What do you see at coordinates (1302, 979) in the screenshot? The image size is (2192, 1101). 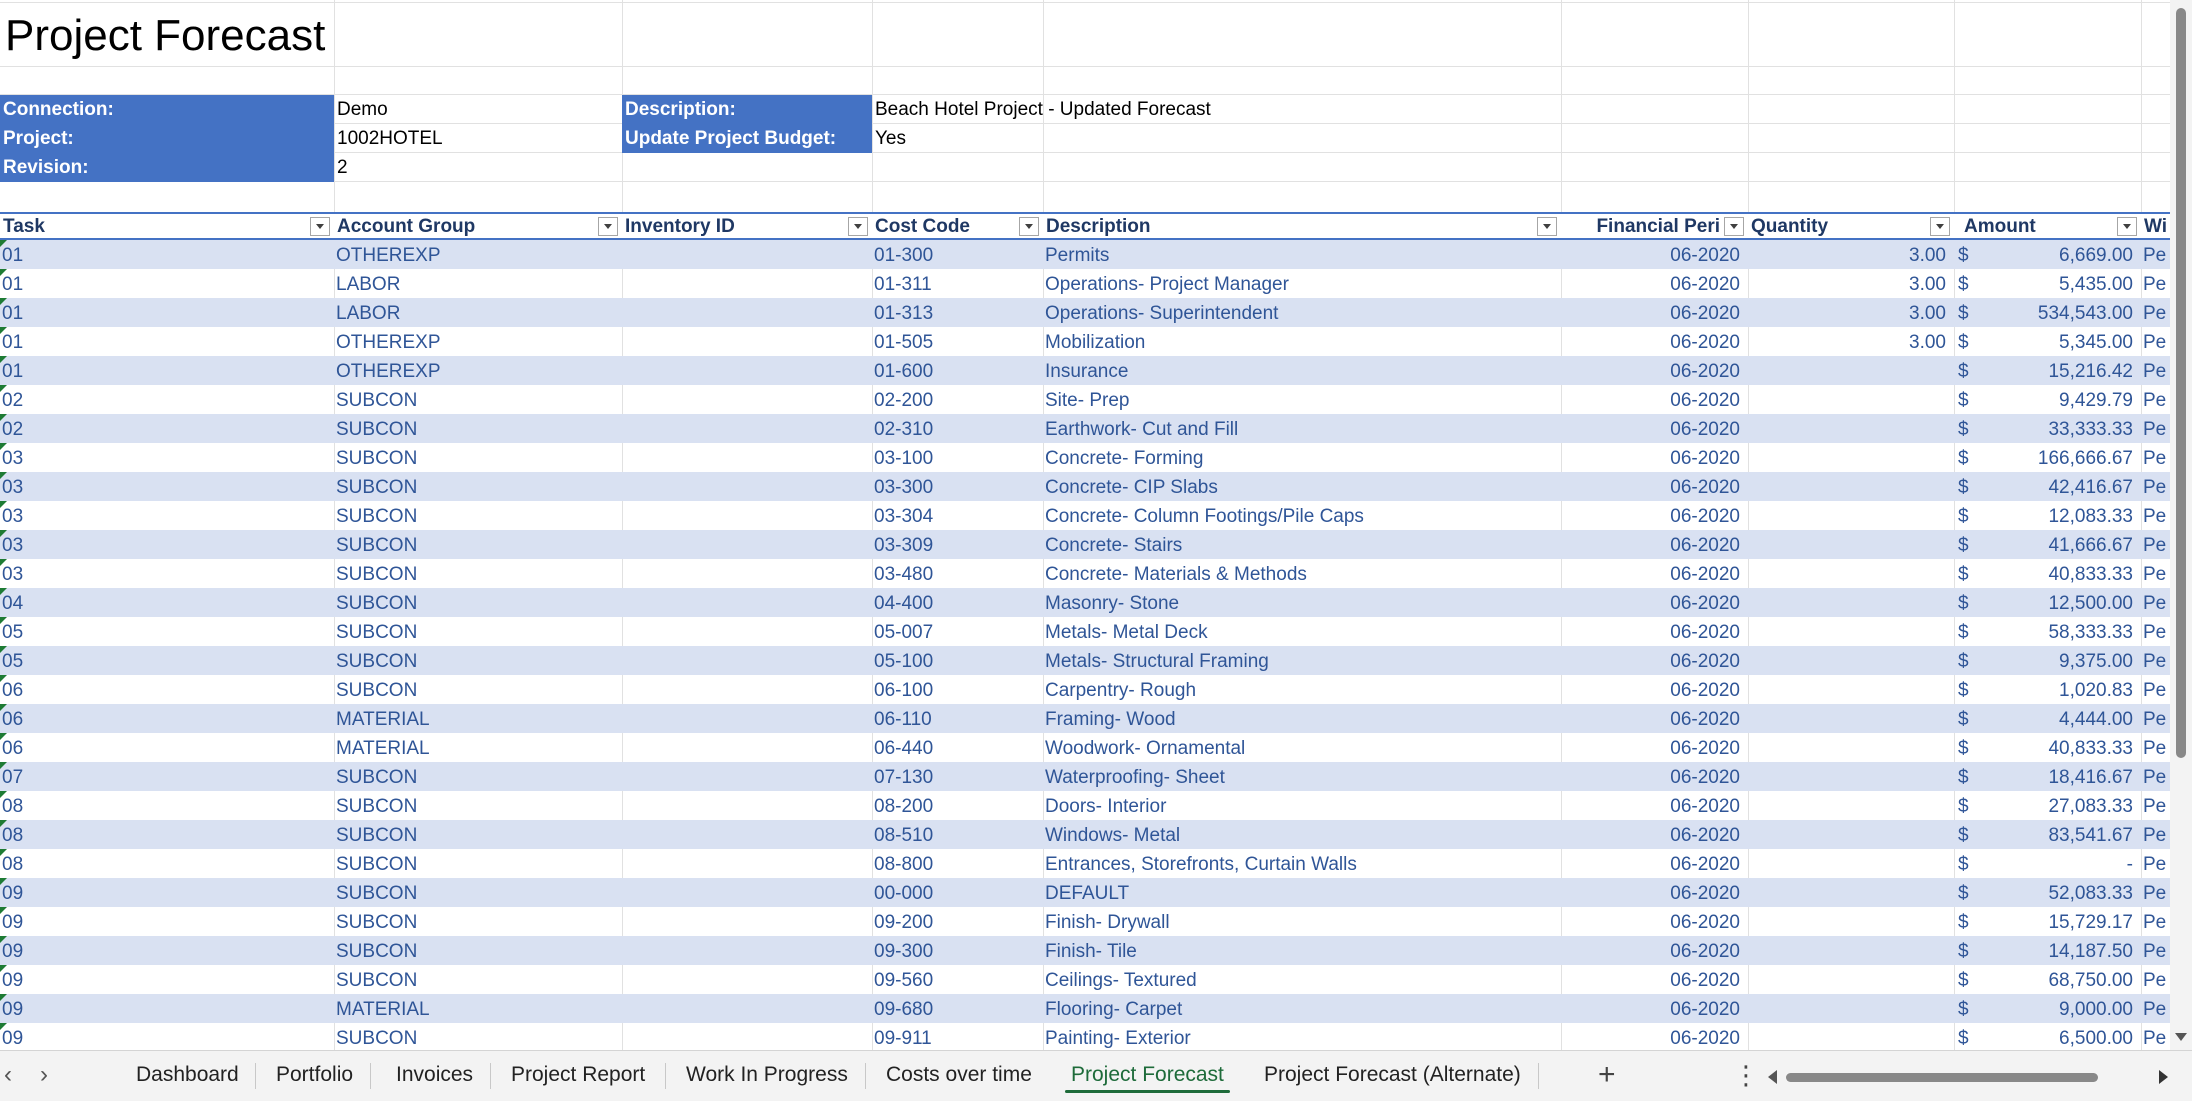 I see `cell-description: Ceilings- Textured` at bounding box center [1302, 979].